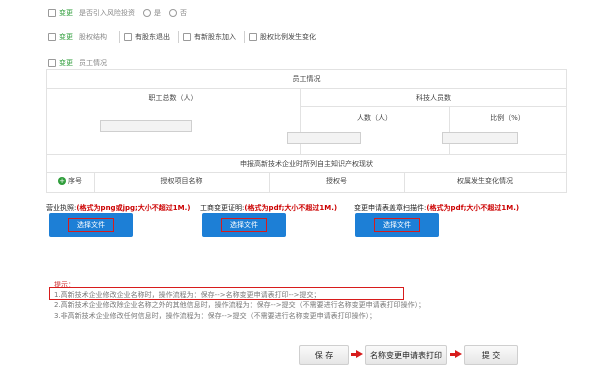 Image resolution: width=605 pixels, height=375 pixels. I want to click on application-scan-label: 变更申请表盖章扫描件:(格式为pdf;大小不超过1M.), so click(436, 208).